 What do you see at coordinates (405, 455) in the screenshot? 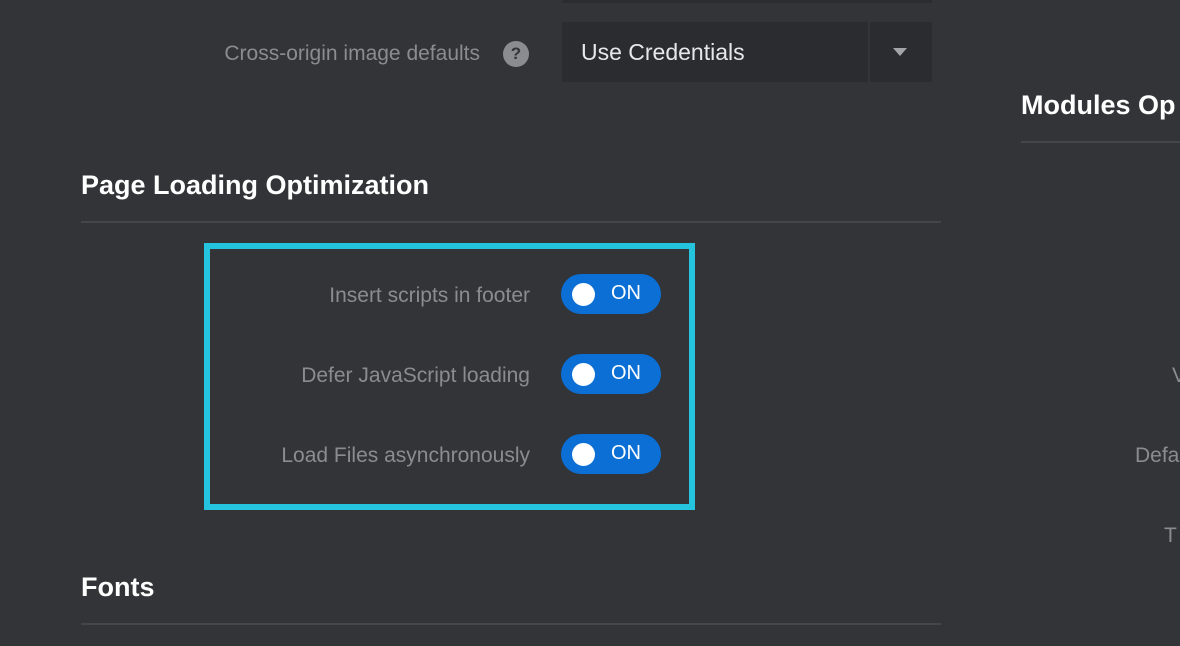
I see `load-files-async-label: Load Files asynchronously` at bounding box center [405, 455].